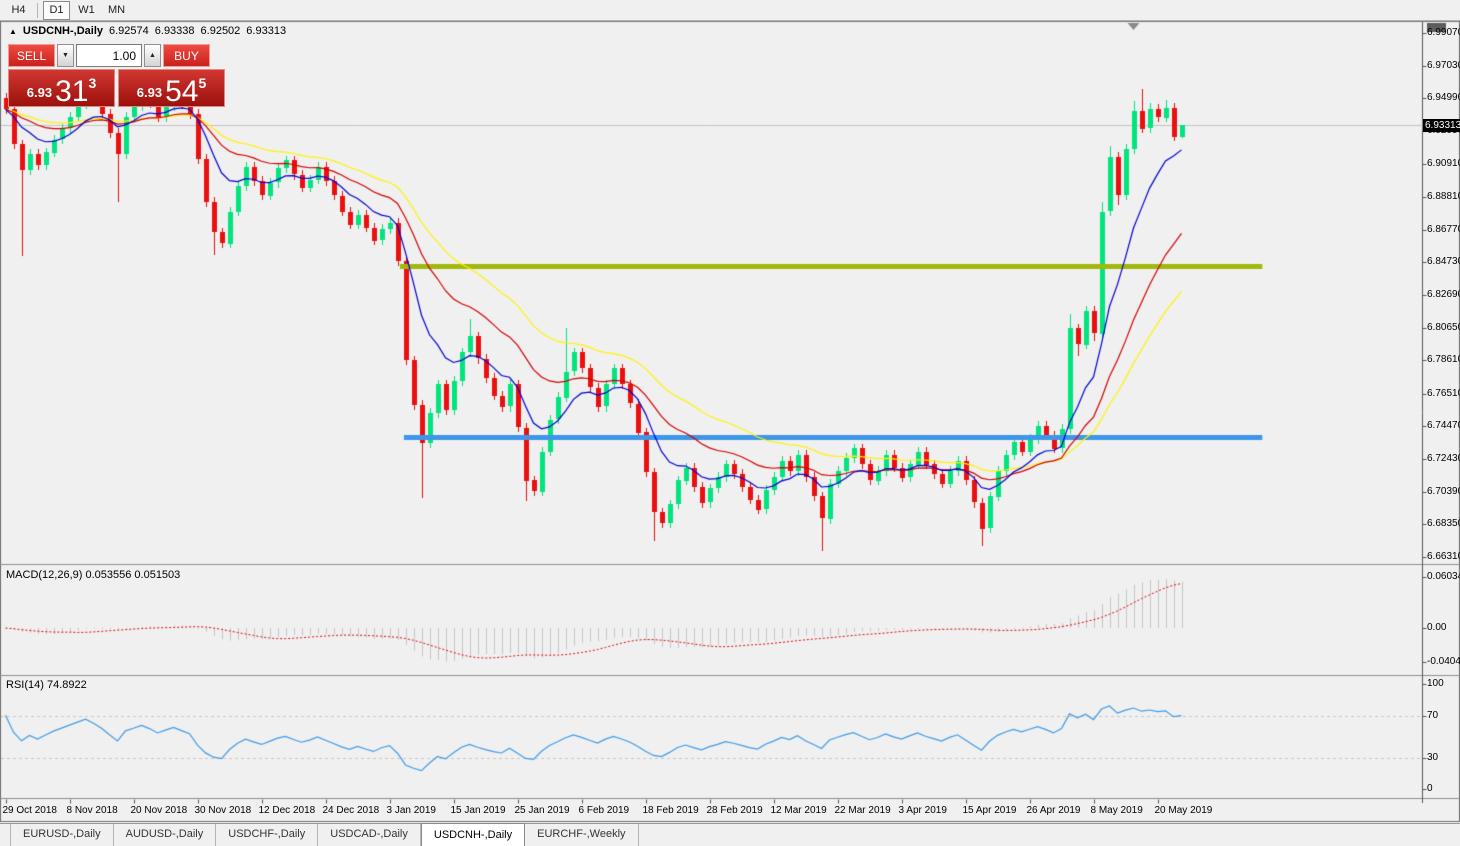  Describe the element at coordinates (18, 10) in the screenshot. I see `timeframe-button-h4: H4` at that location.